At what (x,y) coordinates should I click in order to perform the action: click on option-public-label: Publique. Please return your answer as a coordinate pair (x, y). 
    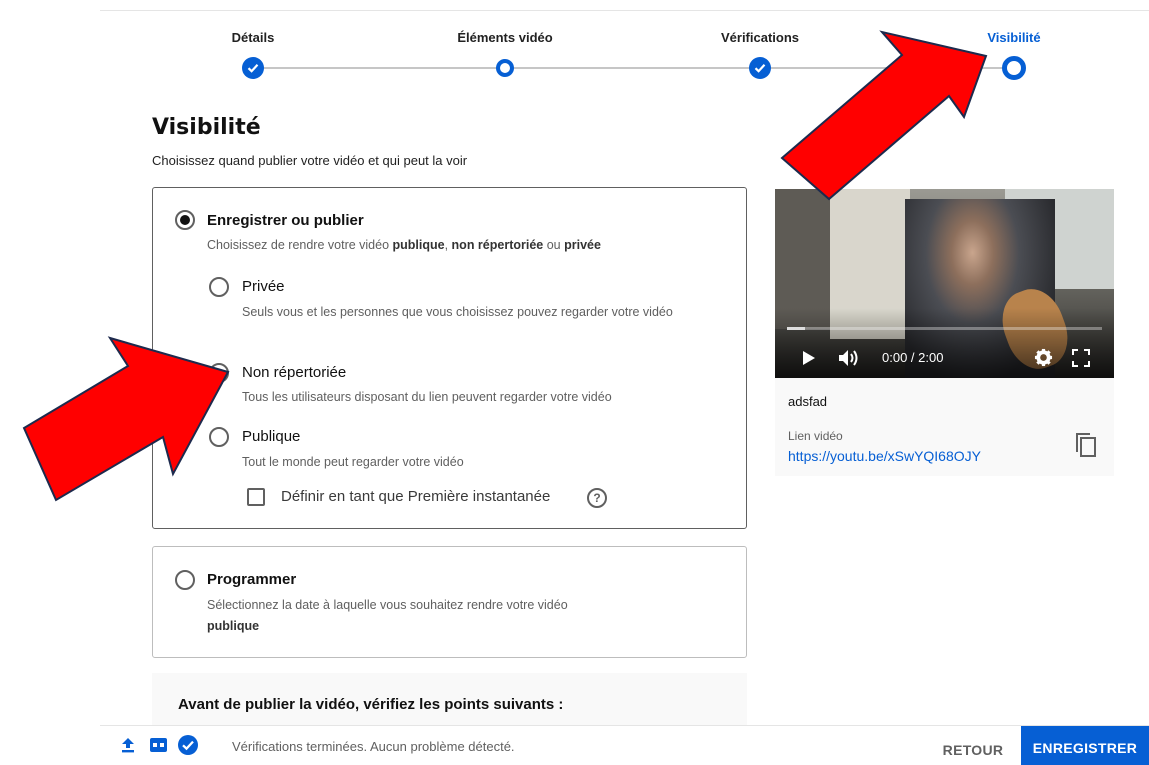
    Looking at the image, I should click on (271, 436).